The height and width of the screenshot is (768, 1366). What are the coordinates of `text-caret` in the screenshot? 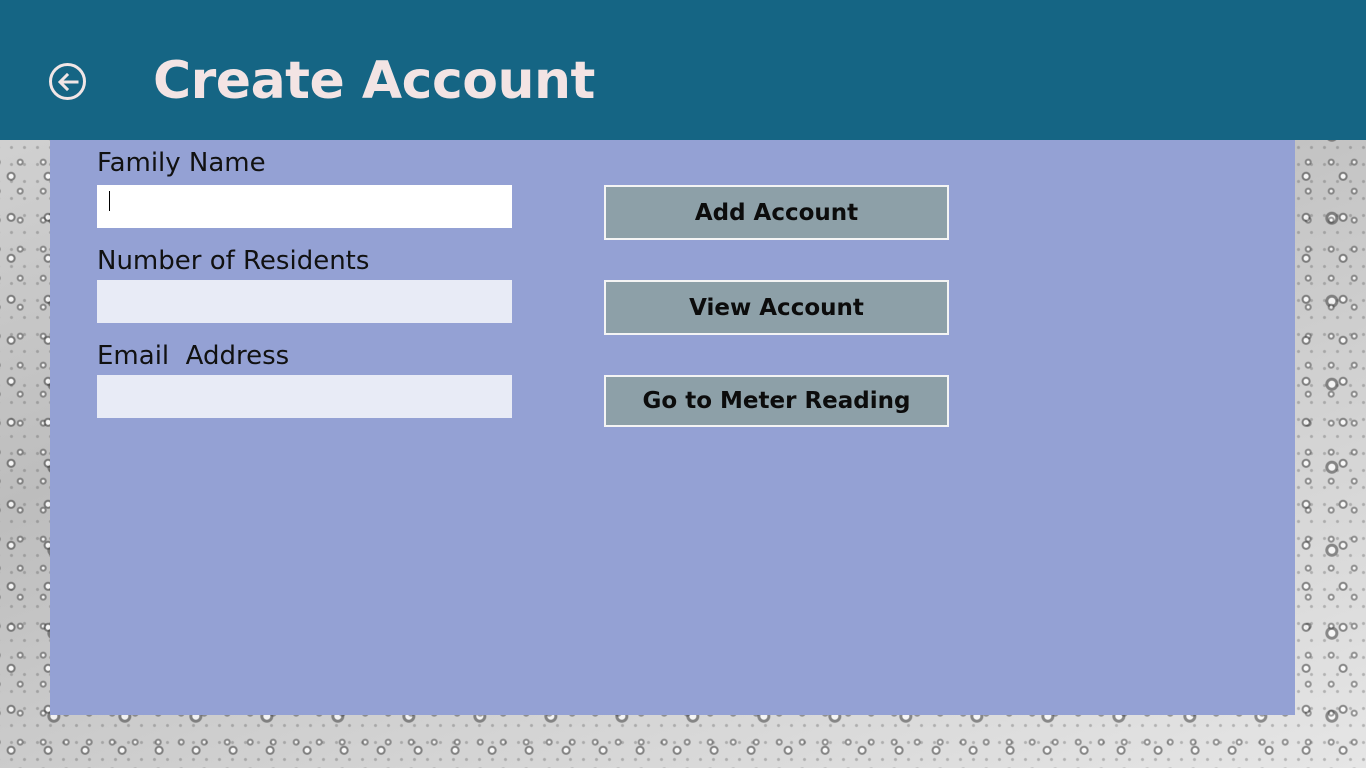 It's located at (109, 201).